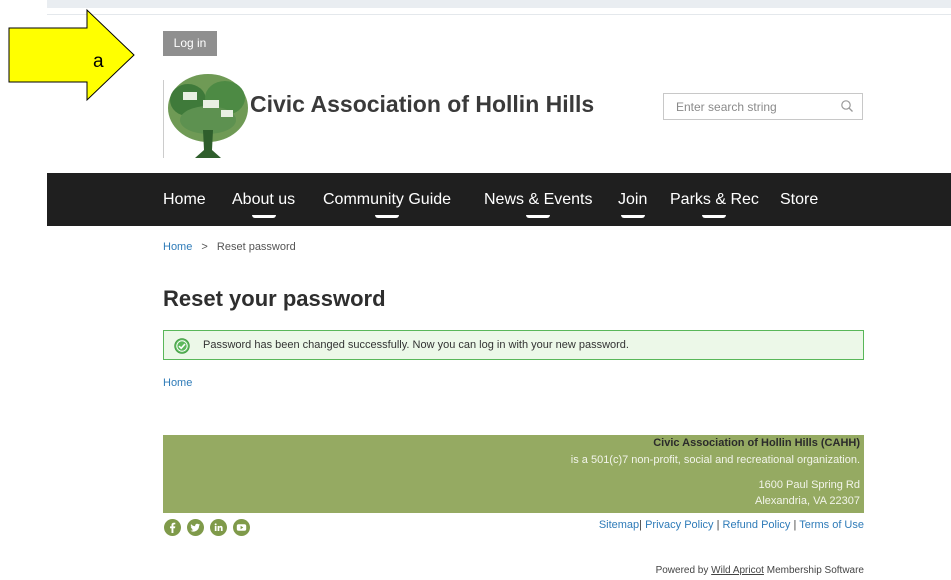 The image size is (951, 580). I want to click on powered-by-prefix: Powered by, so click(682, 570).